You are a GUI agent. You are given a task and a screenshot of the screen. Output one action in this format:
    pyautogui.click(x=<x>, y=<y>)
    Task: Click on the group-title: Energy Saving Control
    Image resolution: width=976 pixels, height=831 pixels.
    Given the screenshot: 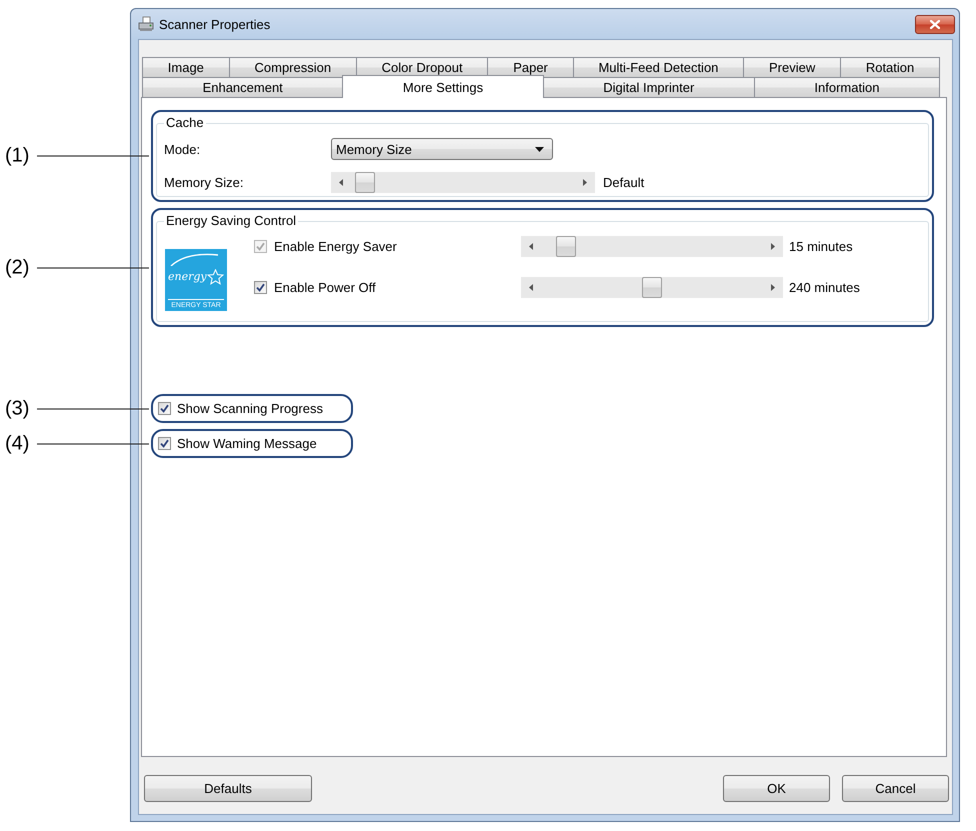 What is the action you would take?
    pyautogui.click(x=231, y=221)
    